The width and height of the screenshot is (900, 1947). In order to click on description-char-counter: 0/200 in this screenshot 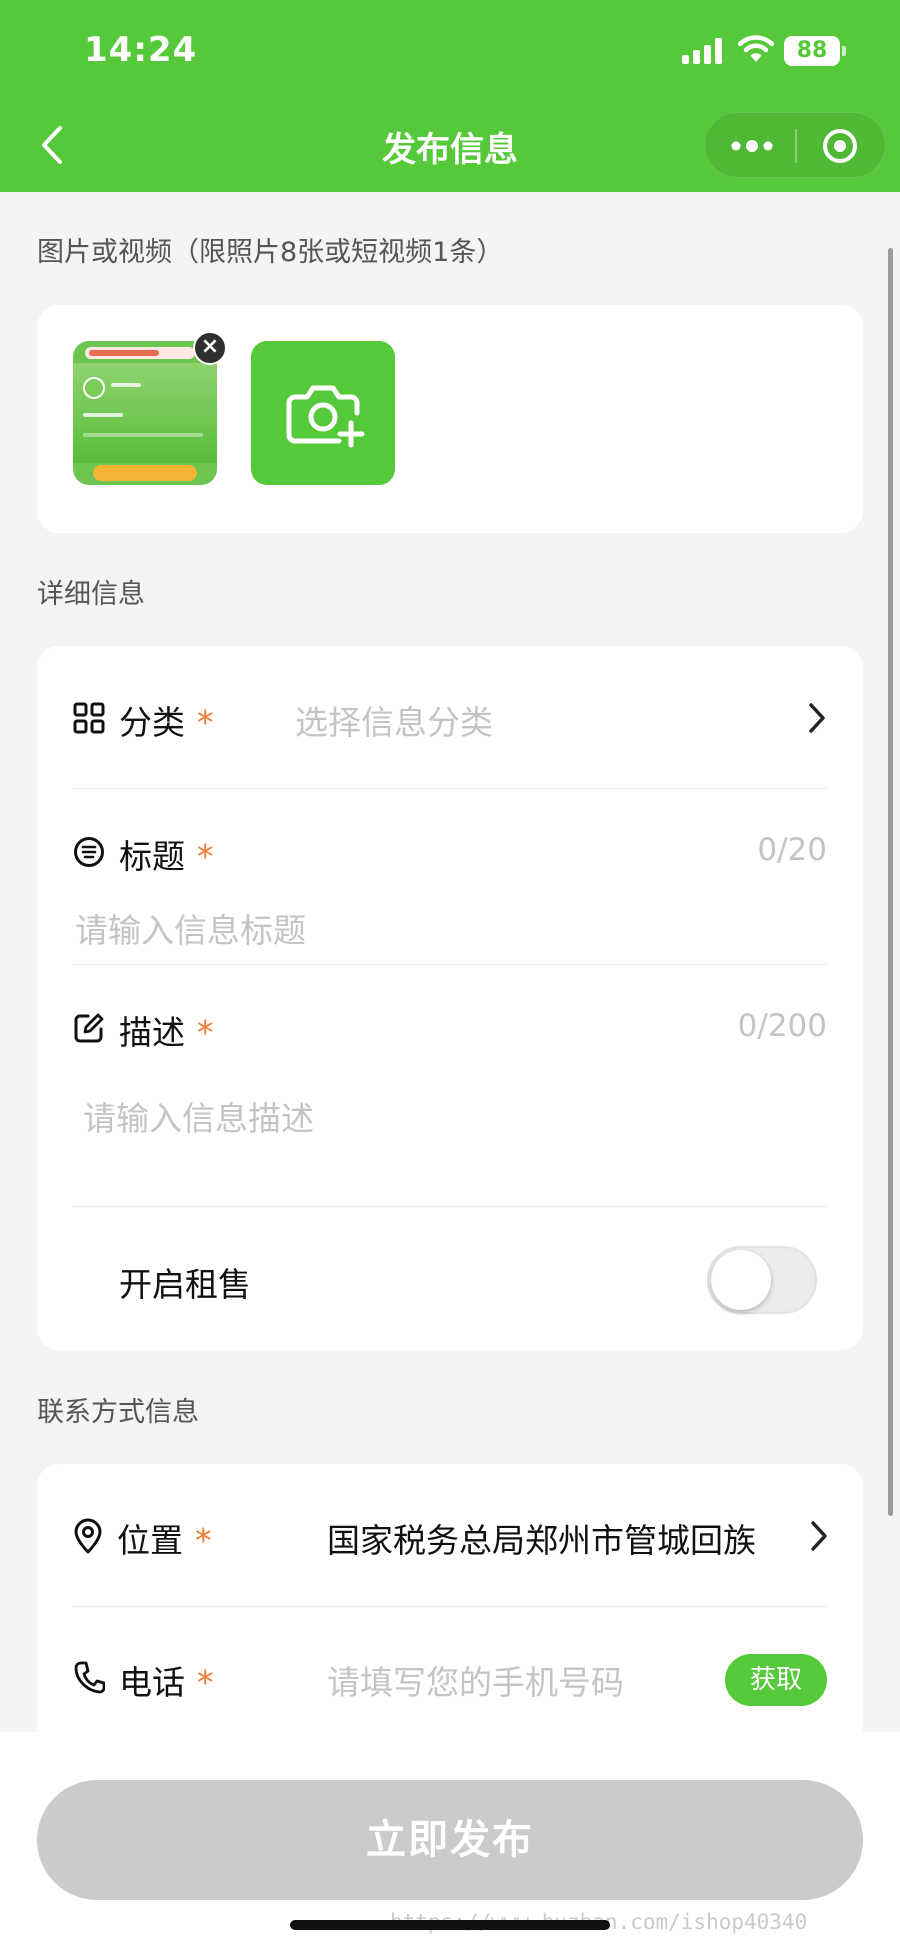, I will do `click(782, 1026)`.